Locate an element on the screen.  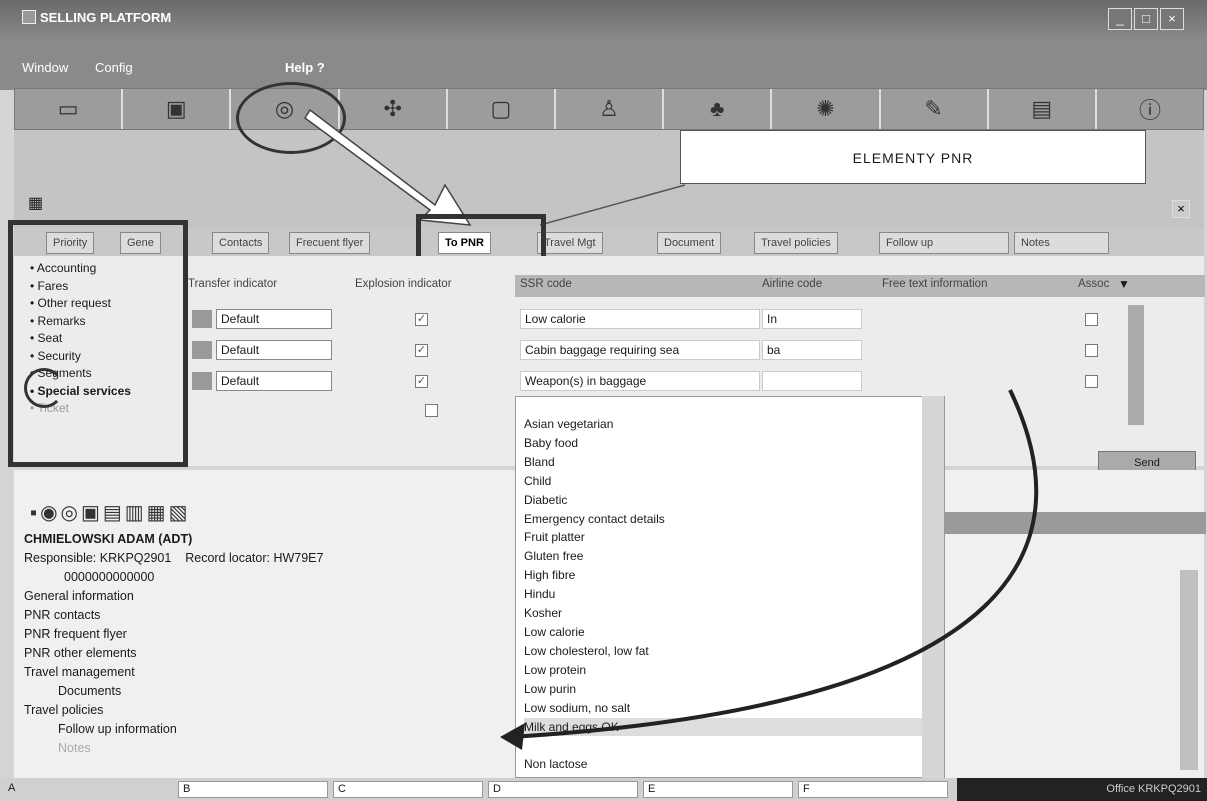
airline-code-field: In is located at coordinates (812, 319).